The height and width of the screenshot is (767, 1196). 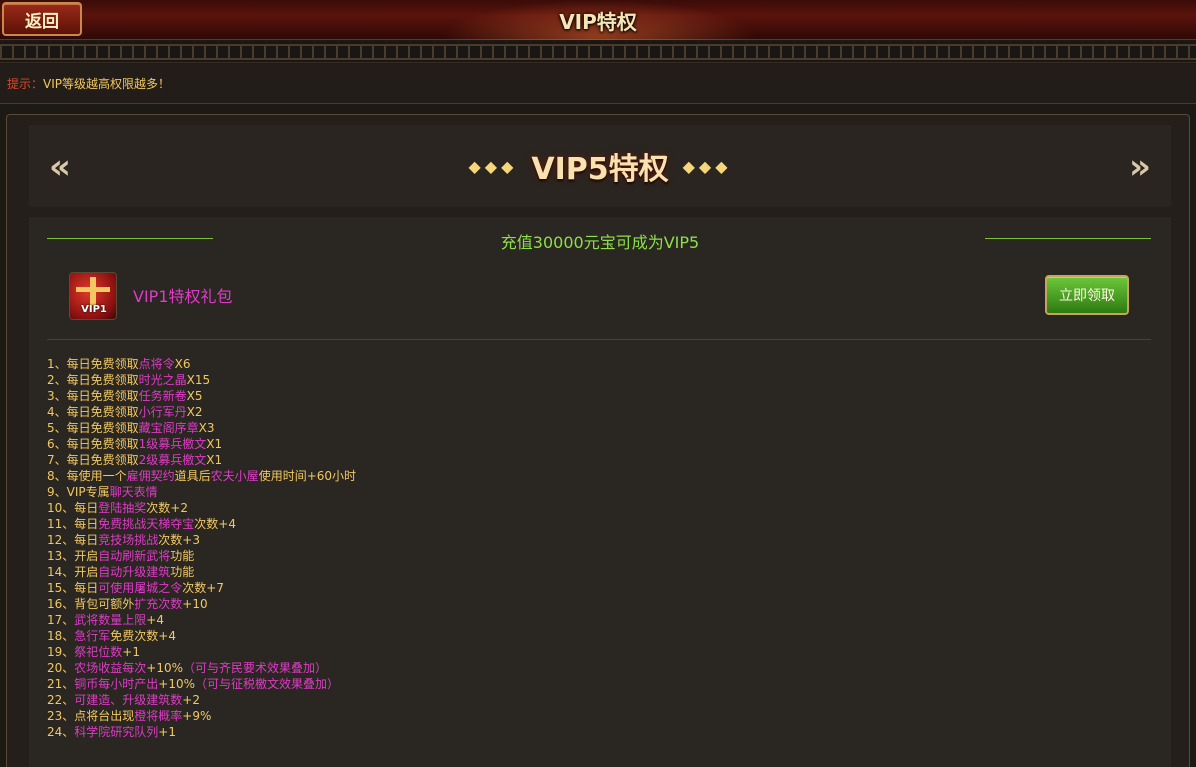 I want to click on perk-item: 17、武将数量上限+4, so click(x=597, y=620).